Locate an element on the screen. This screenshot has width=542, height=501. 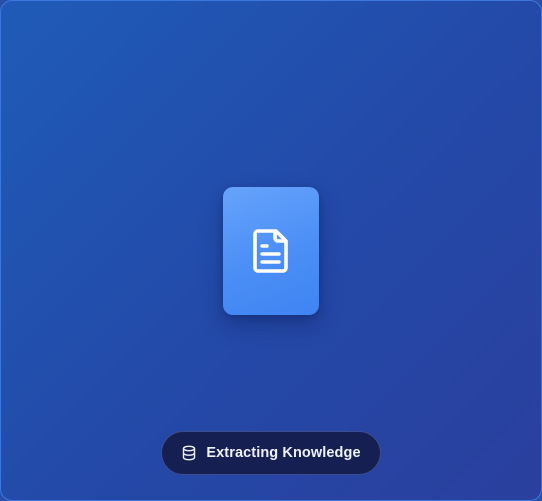
document-icon is located at coordinates (270, 251).